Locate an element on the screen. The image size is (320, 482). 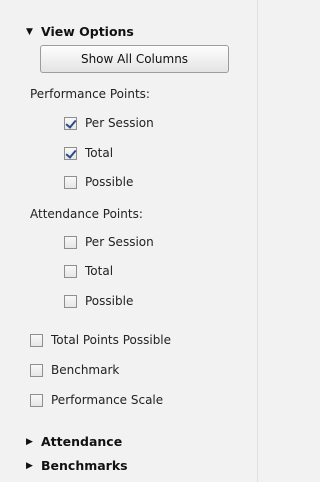
benchmarks-section-header: ▶ Benchmarks is located at coordinates (77, 465).